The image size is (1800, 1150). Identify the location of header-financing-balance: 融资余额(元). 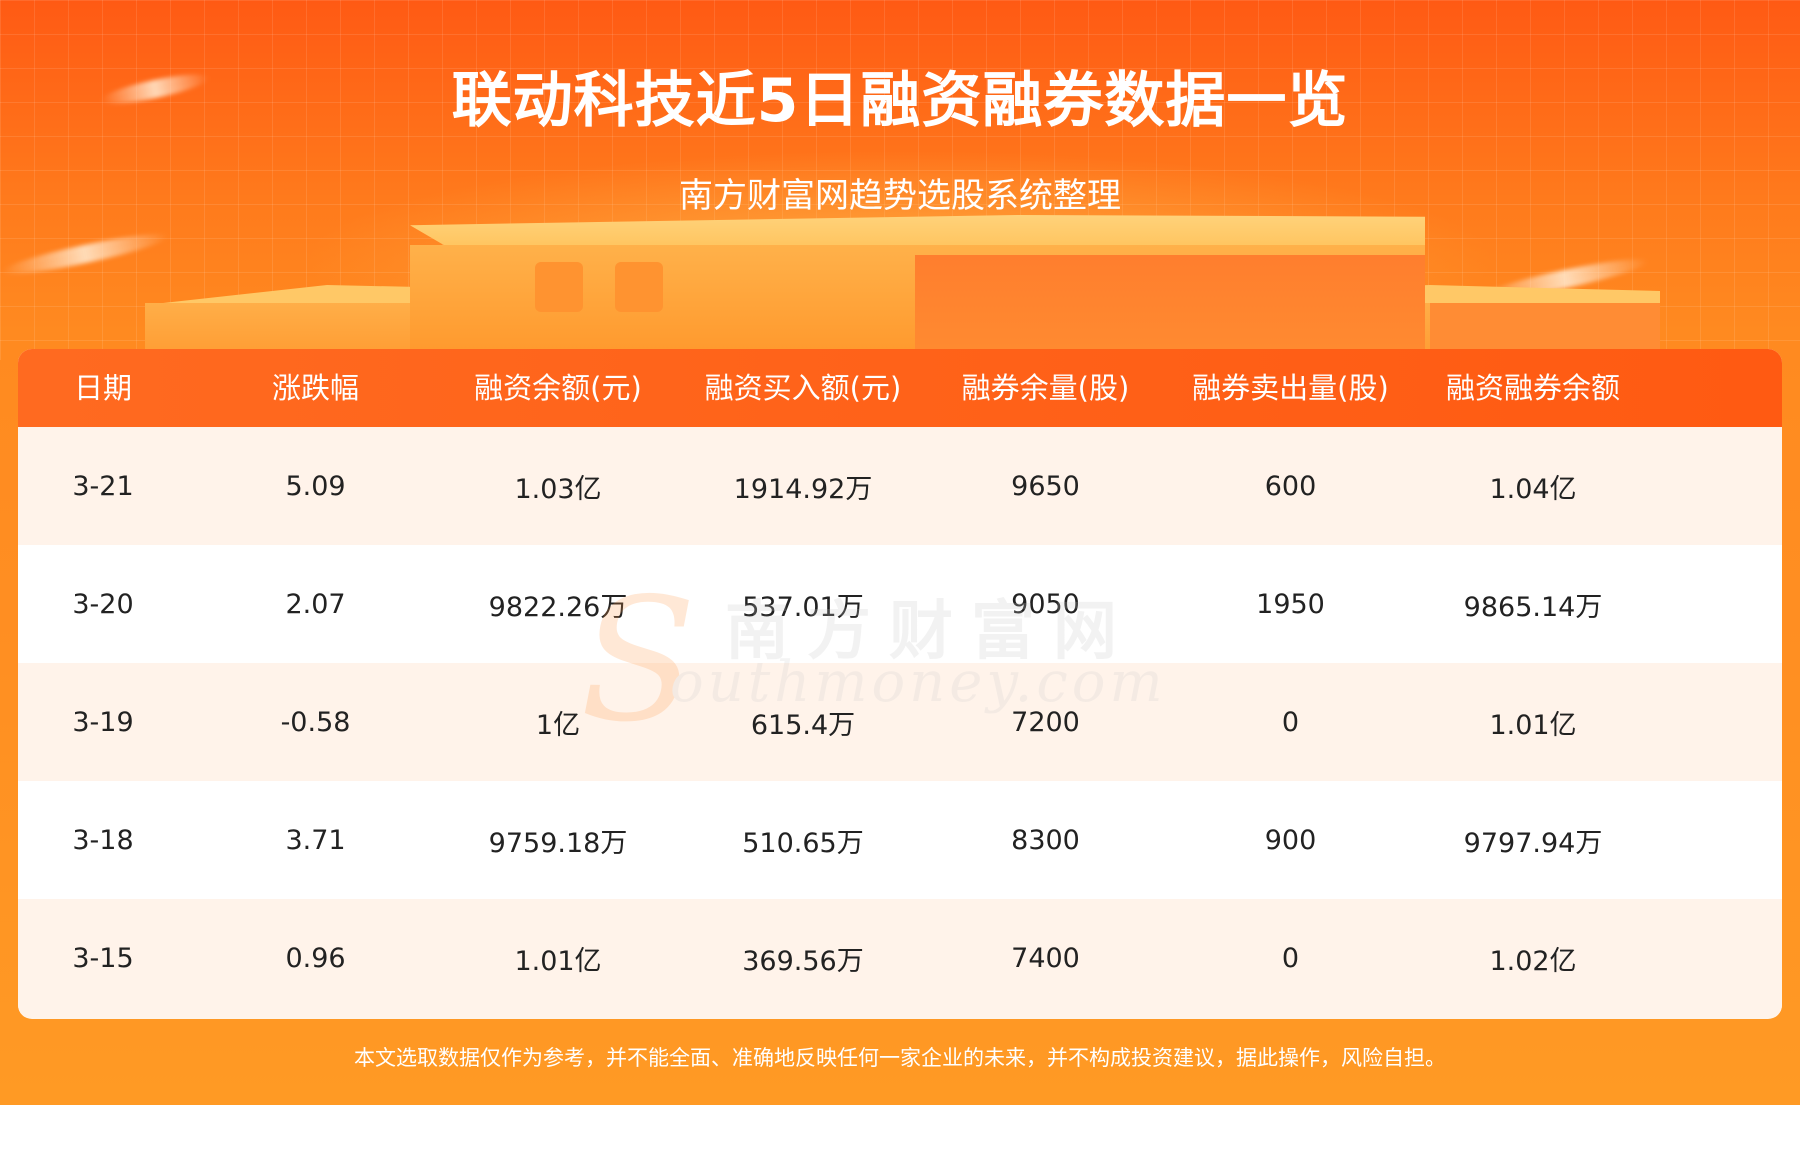
(558, 388).